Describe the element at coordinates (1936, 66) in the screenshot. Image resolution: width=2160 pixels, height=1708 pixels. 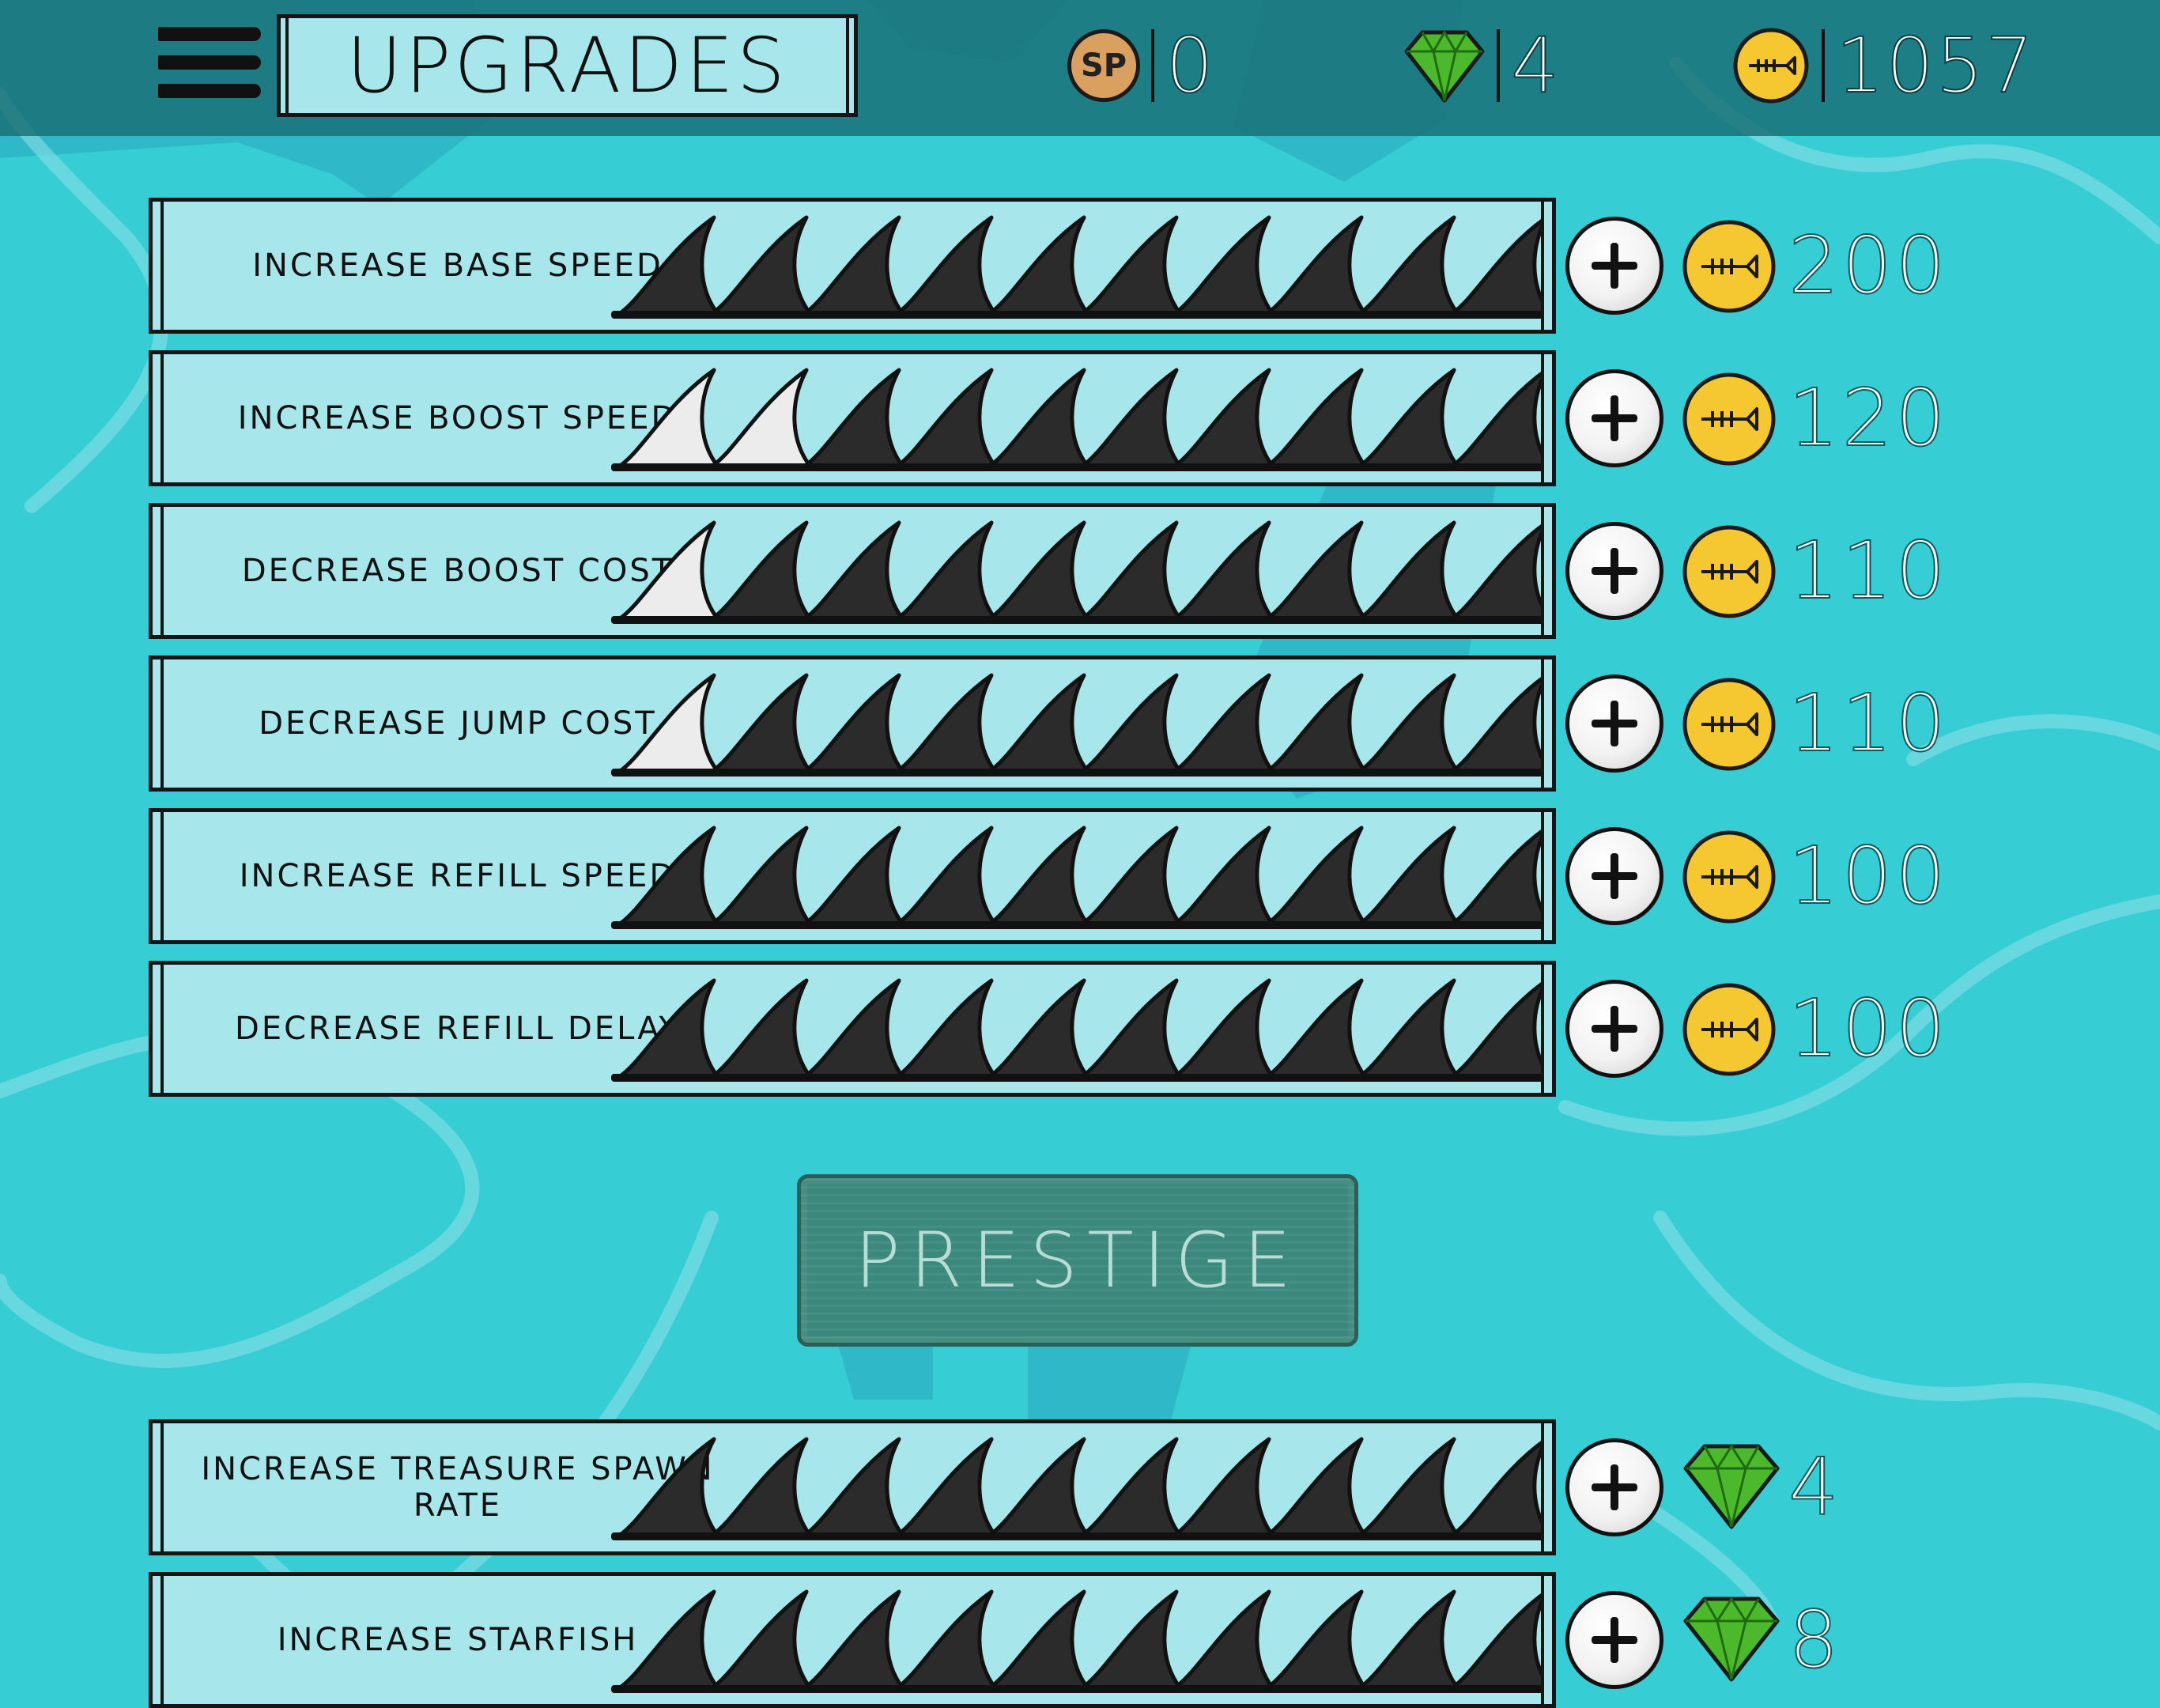
I see `coins-value: 1057` at that location.